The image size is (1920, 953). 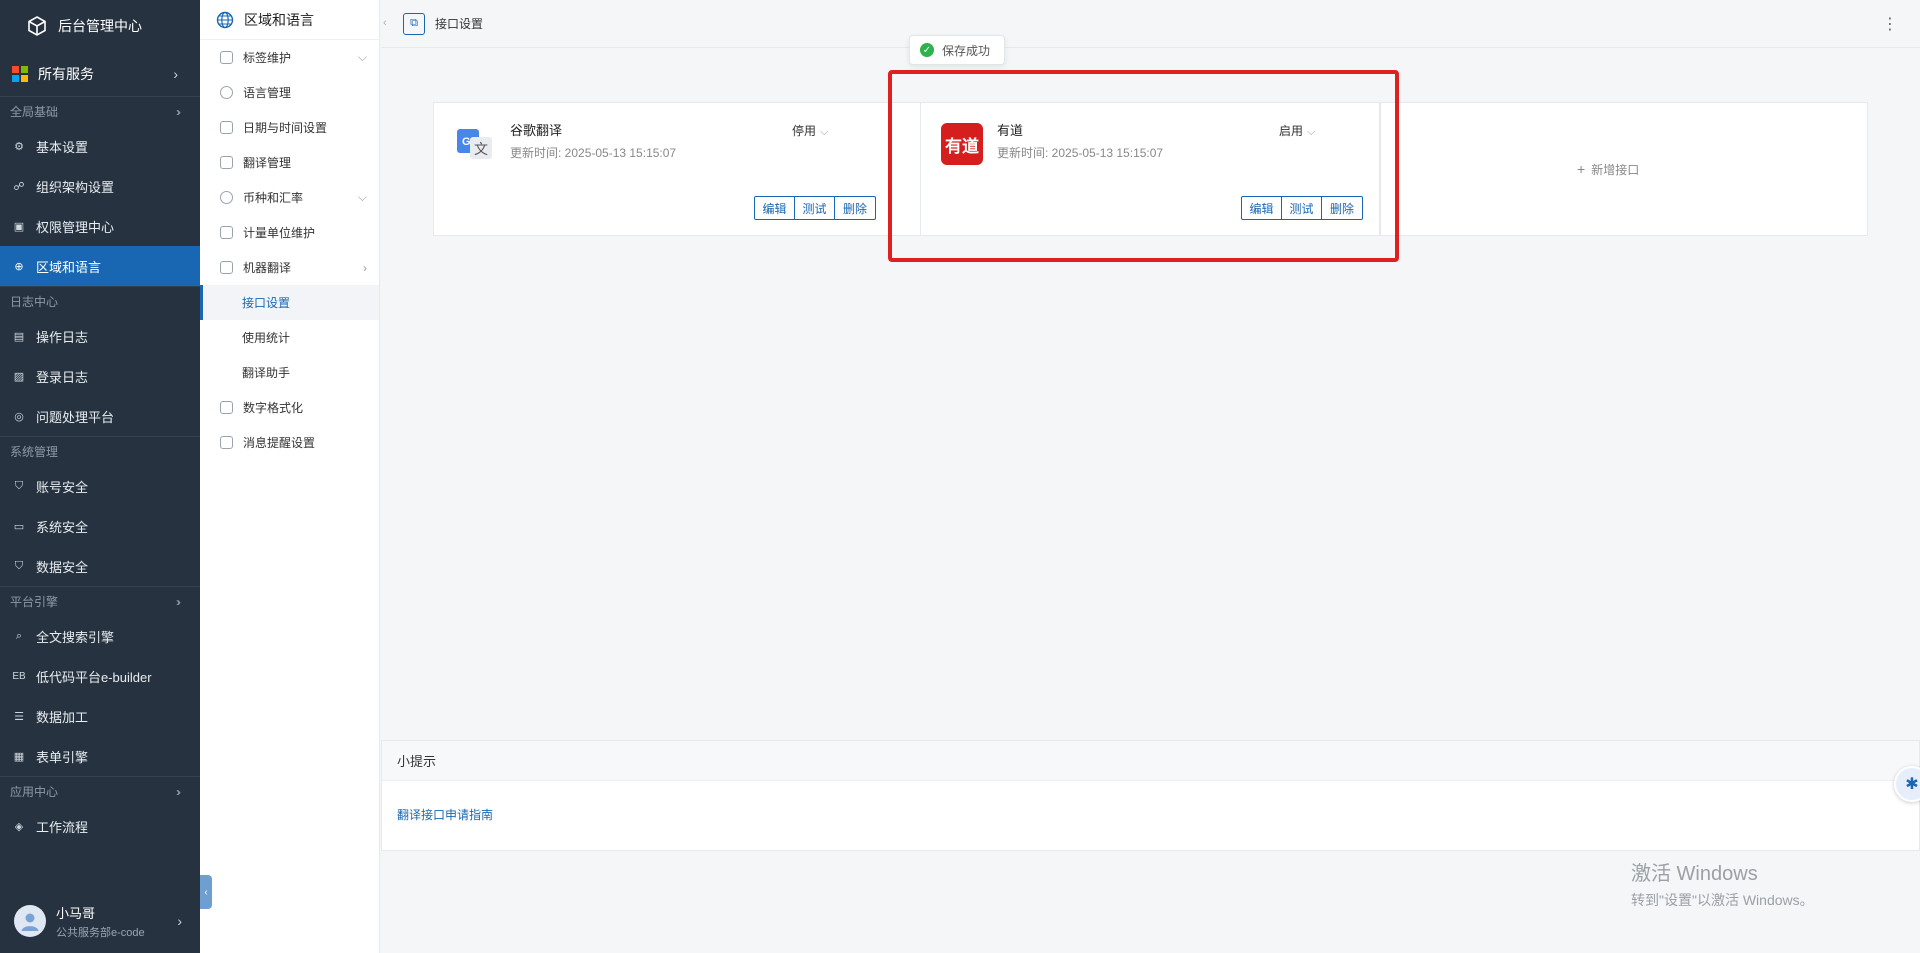 What do you see at coordinates (100, 111) in the screenshot?
I see `group-global: 全局基础 ››` at bounding box center [100, 111].